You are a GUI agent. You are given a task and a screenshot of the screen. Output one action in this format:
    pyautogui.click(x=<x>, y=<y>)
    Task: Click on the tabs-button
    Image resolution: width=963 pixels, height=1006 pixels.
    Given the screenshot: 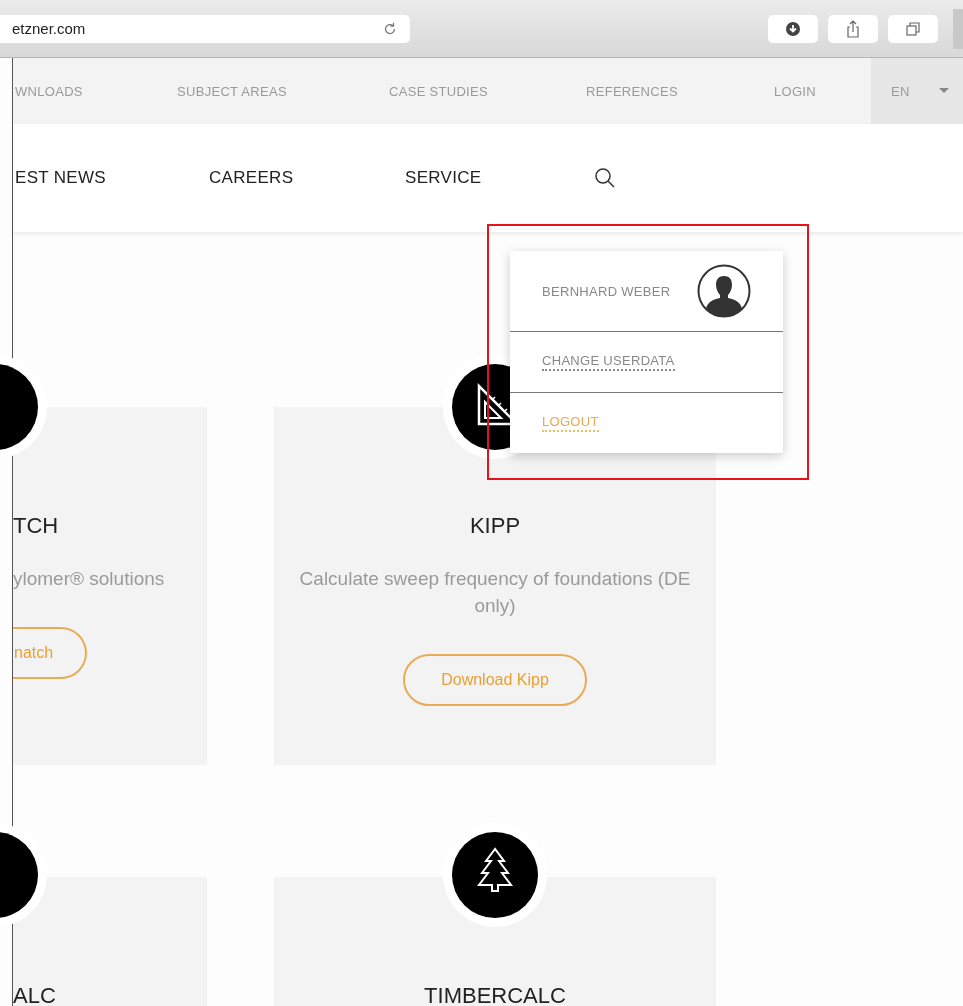 What is the action you would take?
    pyautogui.click(x=913, y=28)
    